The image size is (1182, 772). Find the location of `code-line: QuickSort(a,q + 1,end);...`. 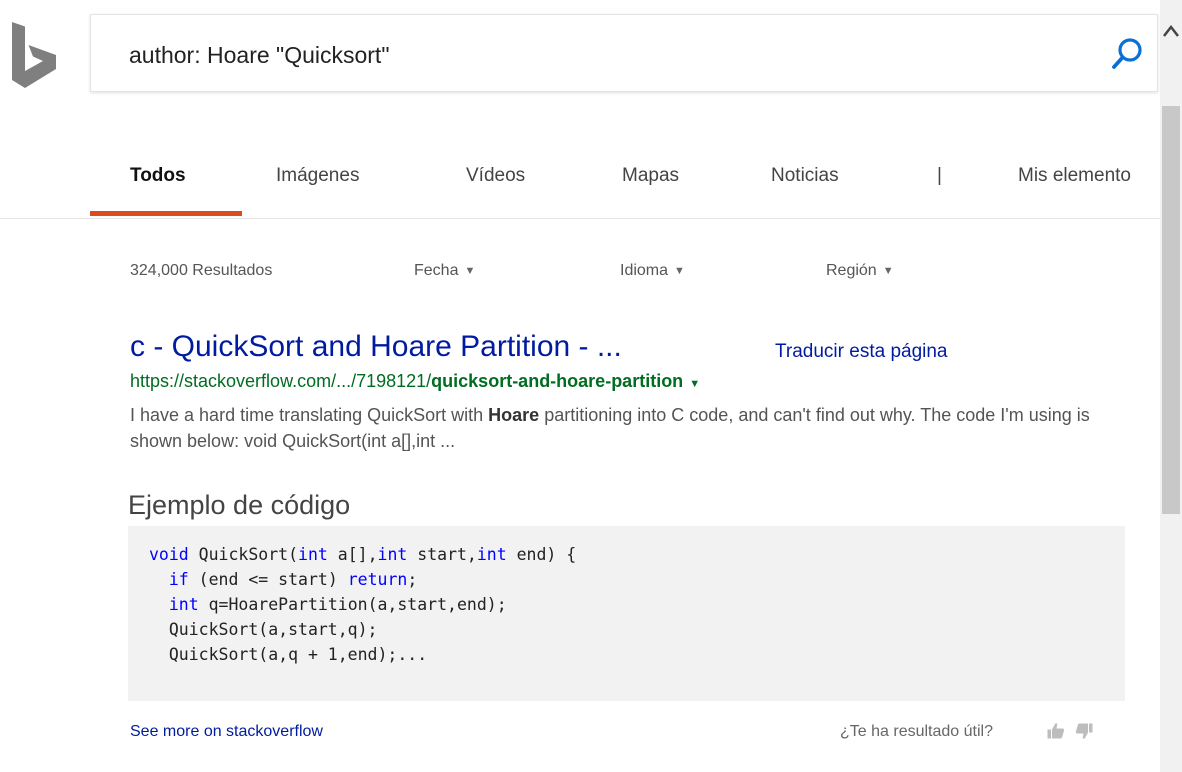

code-line: QuickSort(a,q + 1,end);... is located at coordinates (362, 654).